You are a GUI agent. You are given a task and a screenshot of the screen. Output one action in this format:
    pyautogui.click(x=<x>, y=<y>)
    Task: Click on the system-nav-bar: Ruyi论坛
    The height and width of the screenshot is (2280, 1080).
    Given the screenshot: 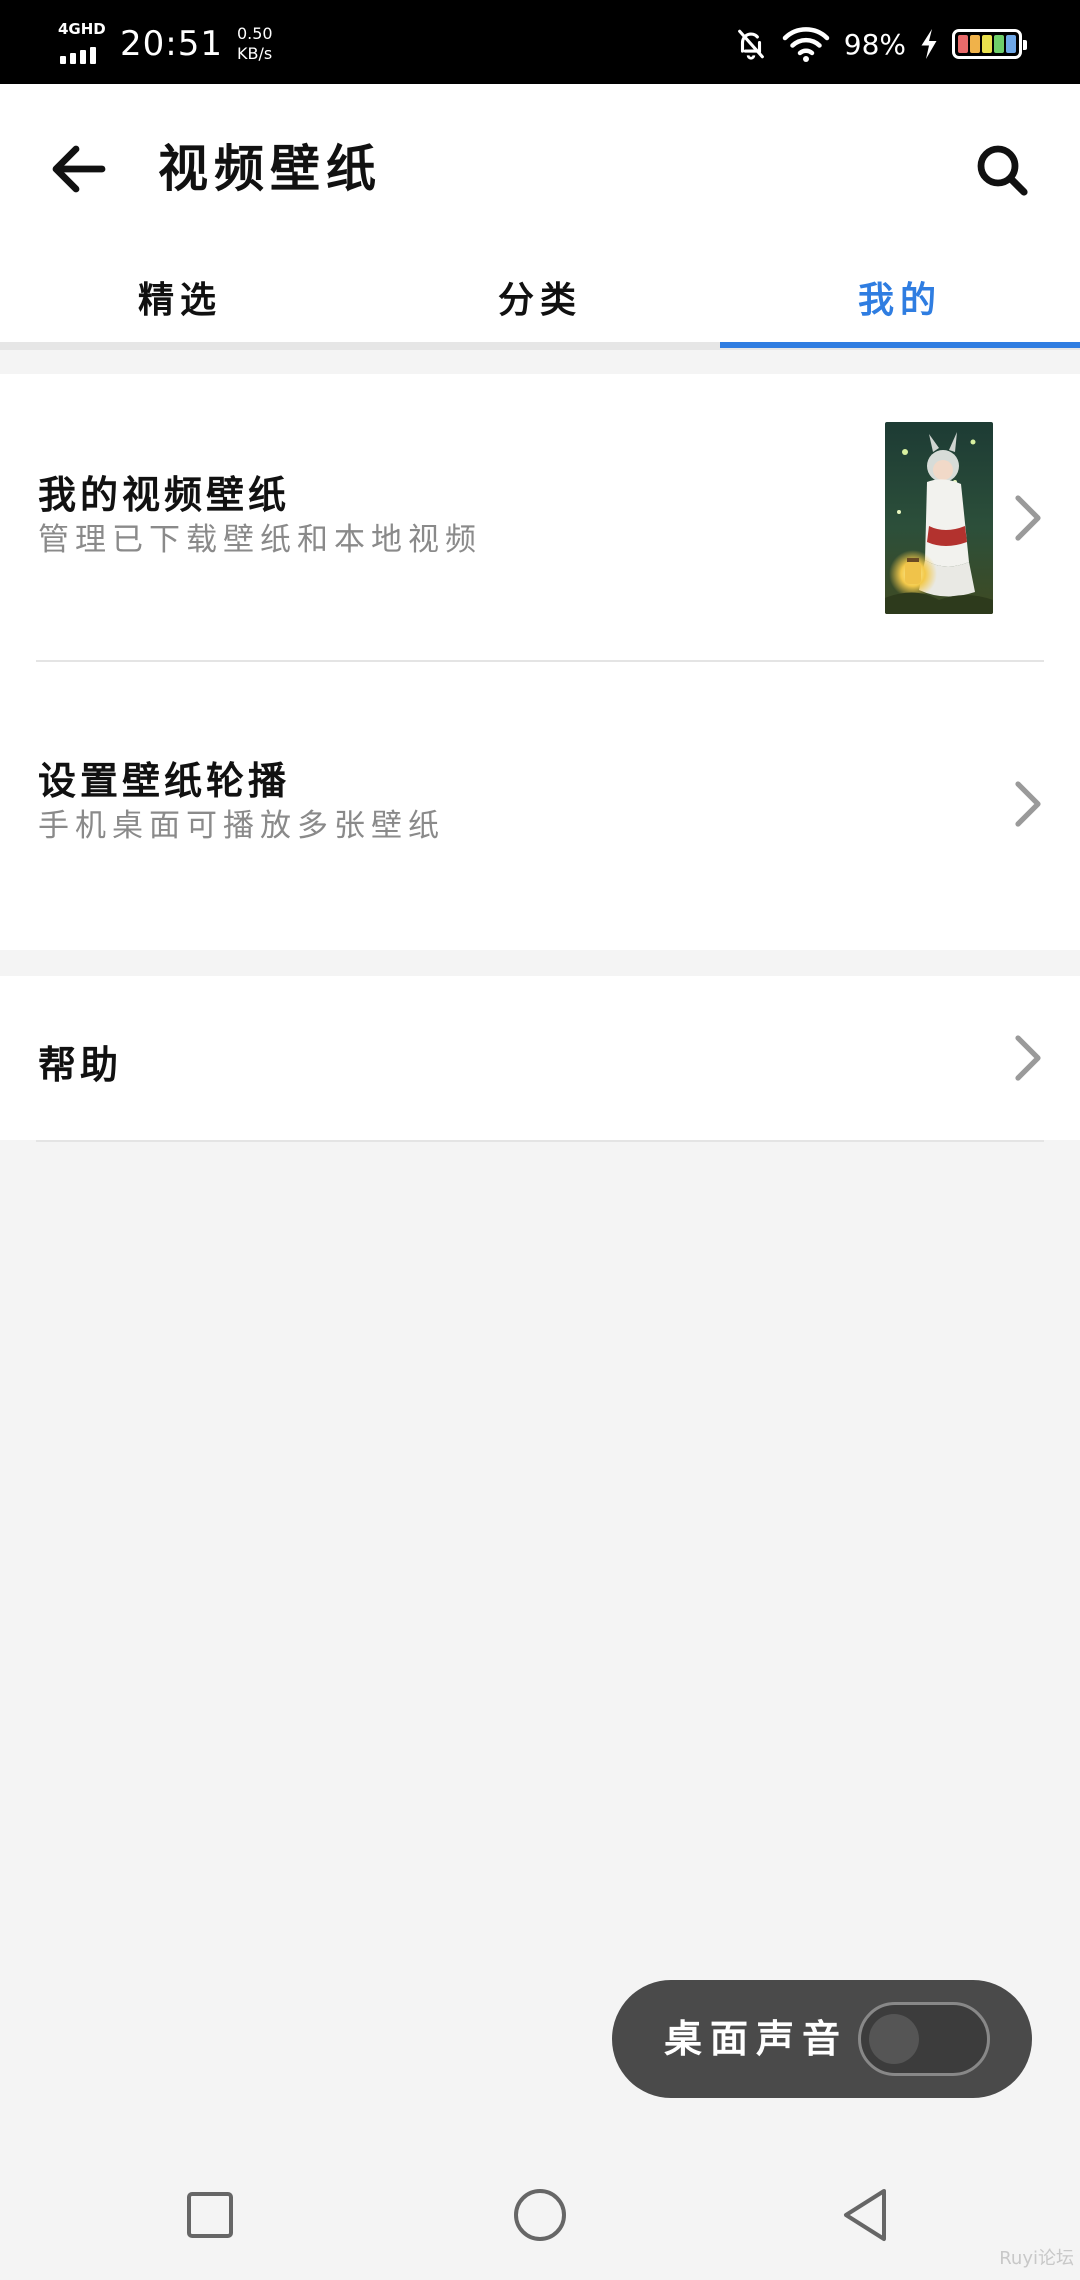 What is the action you would take?
    pyautogui.click(x=540, y=2215)
    